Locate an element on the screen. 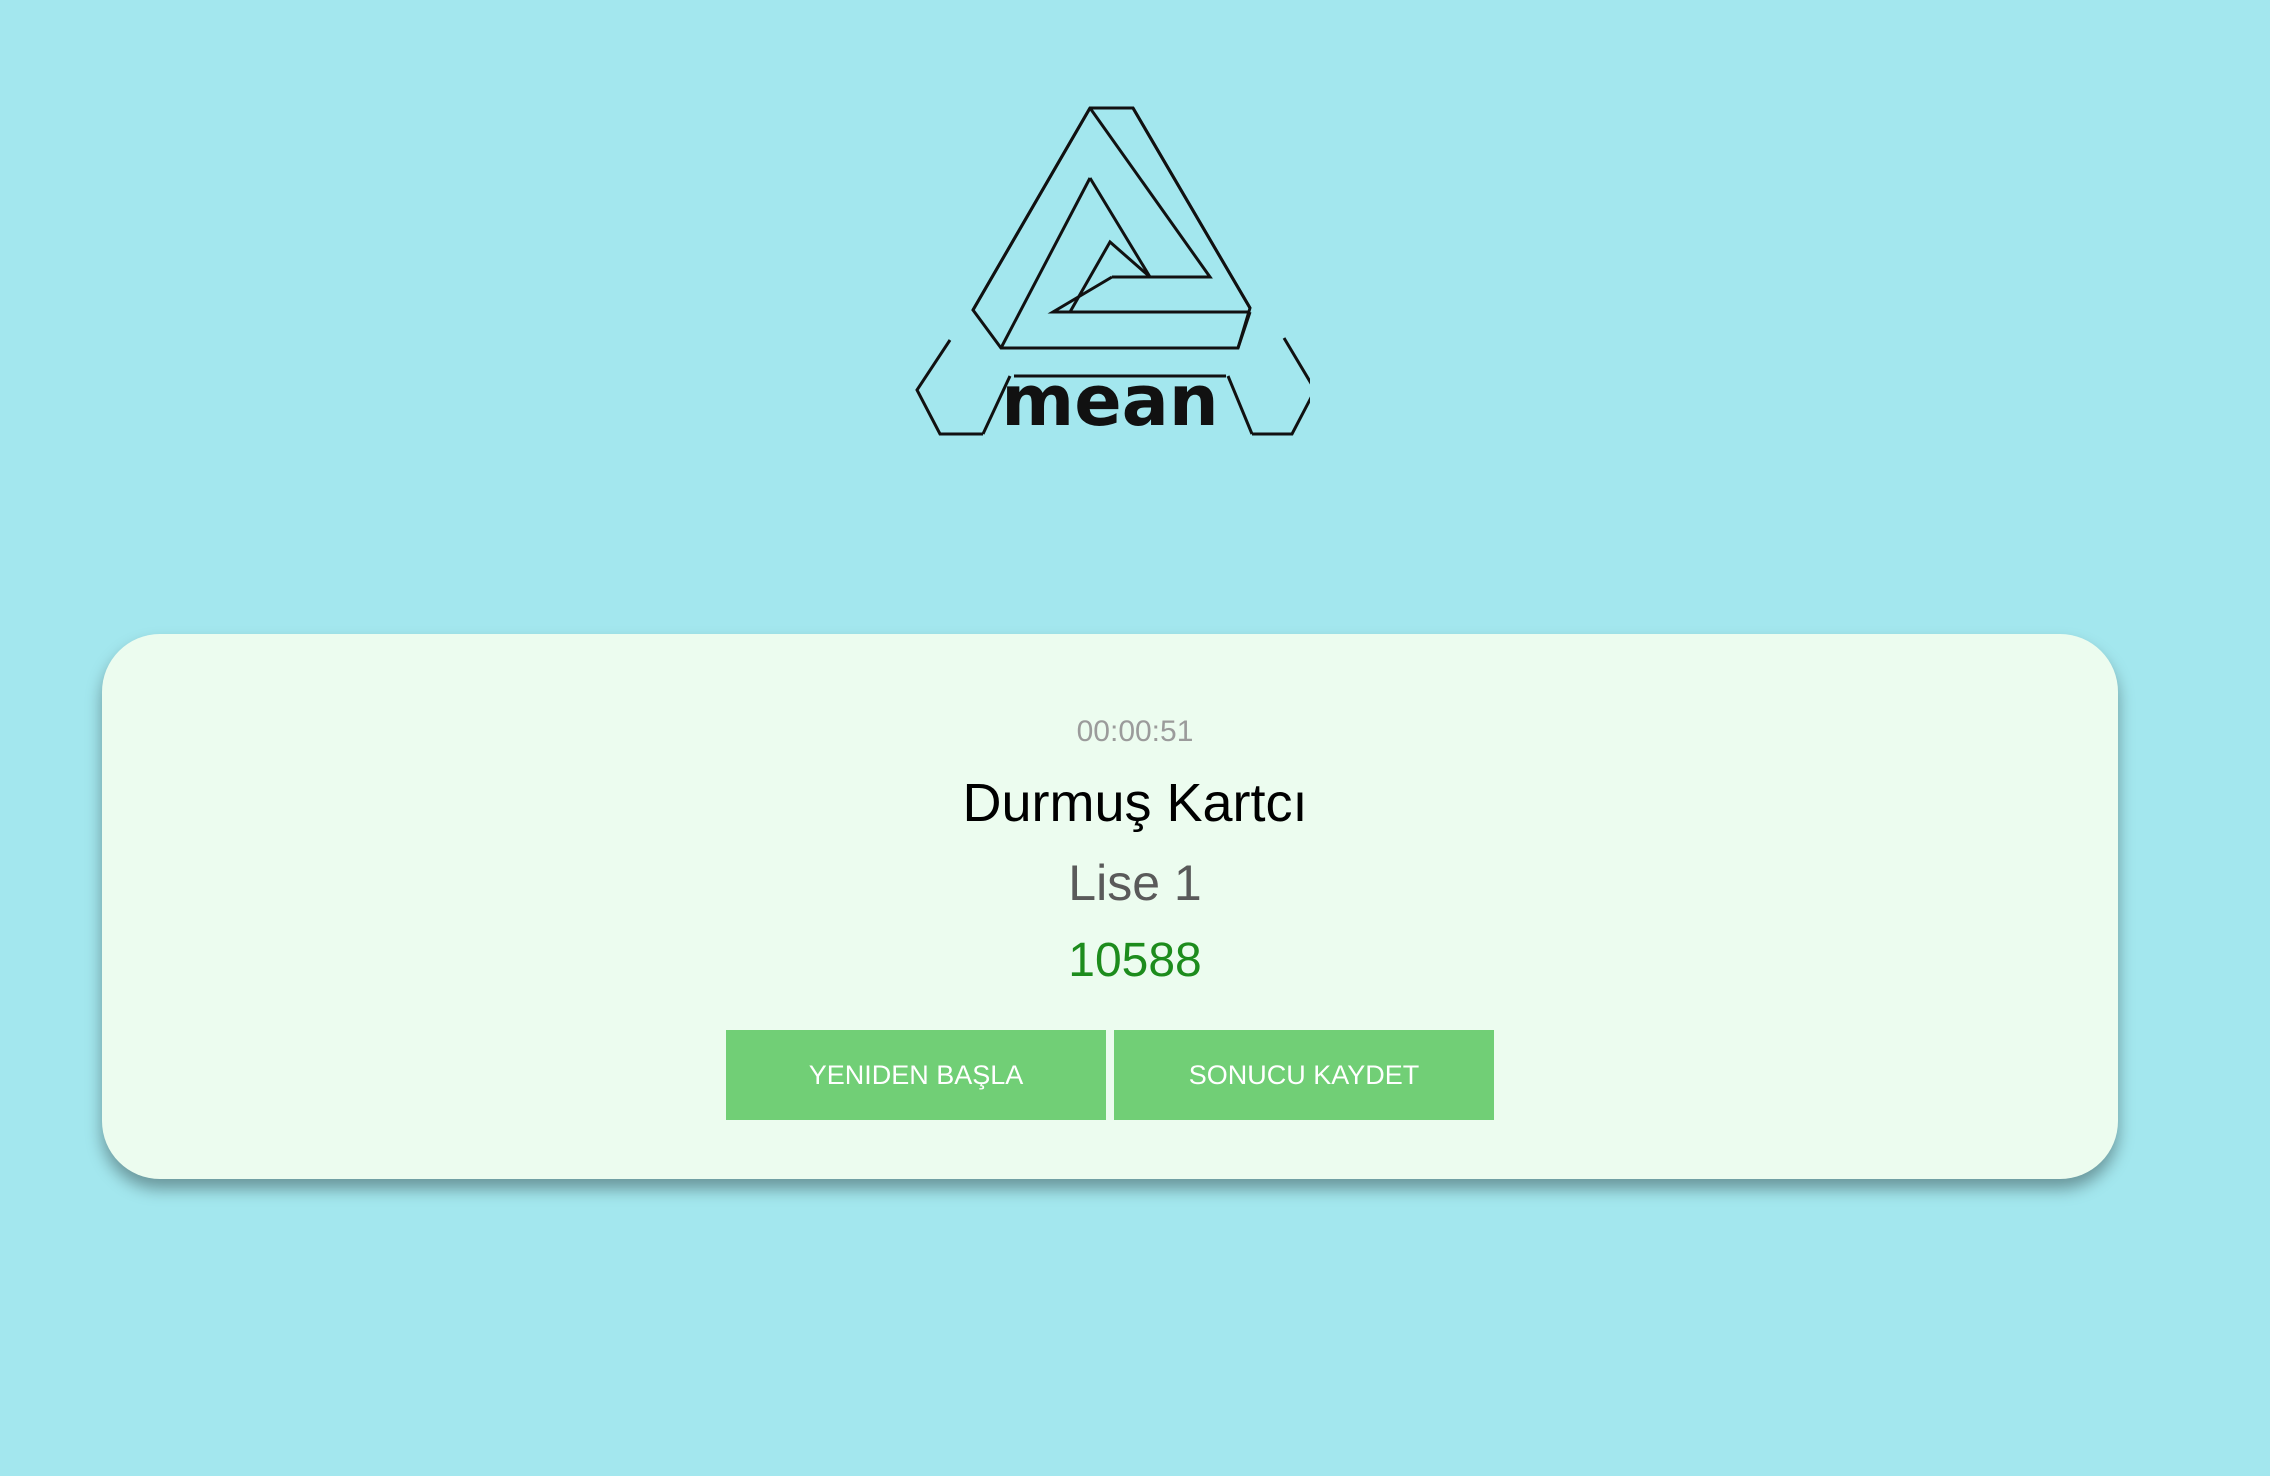 The width and height of the screenshot is (2270, 1476). restart-button: YENIDEN BAŞLA is located at coordinates (916, 1075).